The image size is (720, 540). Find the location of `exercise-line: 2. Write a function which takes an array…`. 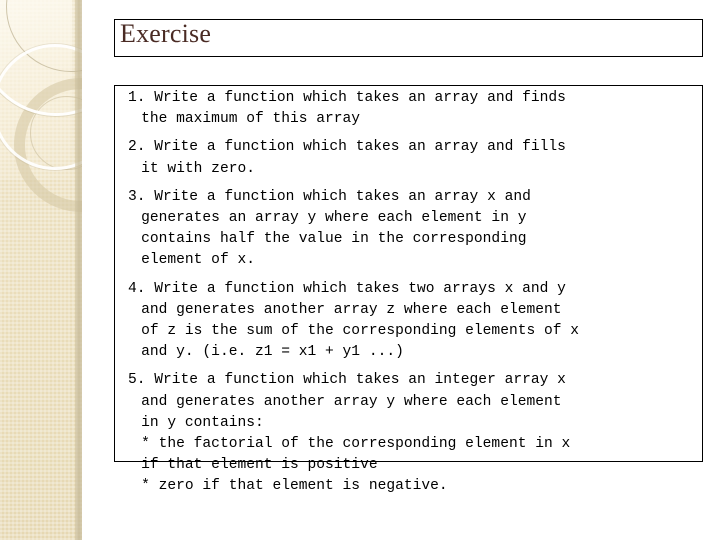

exercise-line: 2. Write a function which takes an array… is located at coordinates (347, 147).